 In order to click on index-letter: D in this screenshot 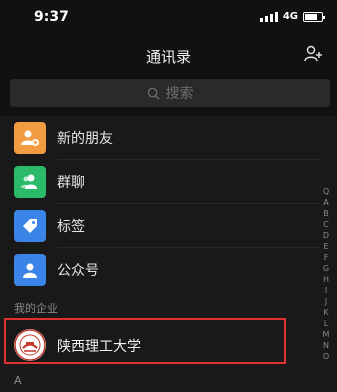, I will do `click(326, 235)`.